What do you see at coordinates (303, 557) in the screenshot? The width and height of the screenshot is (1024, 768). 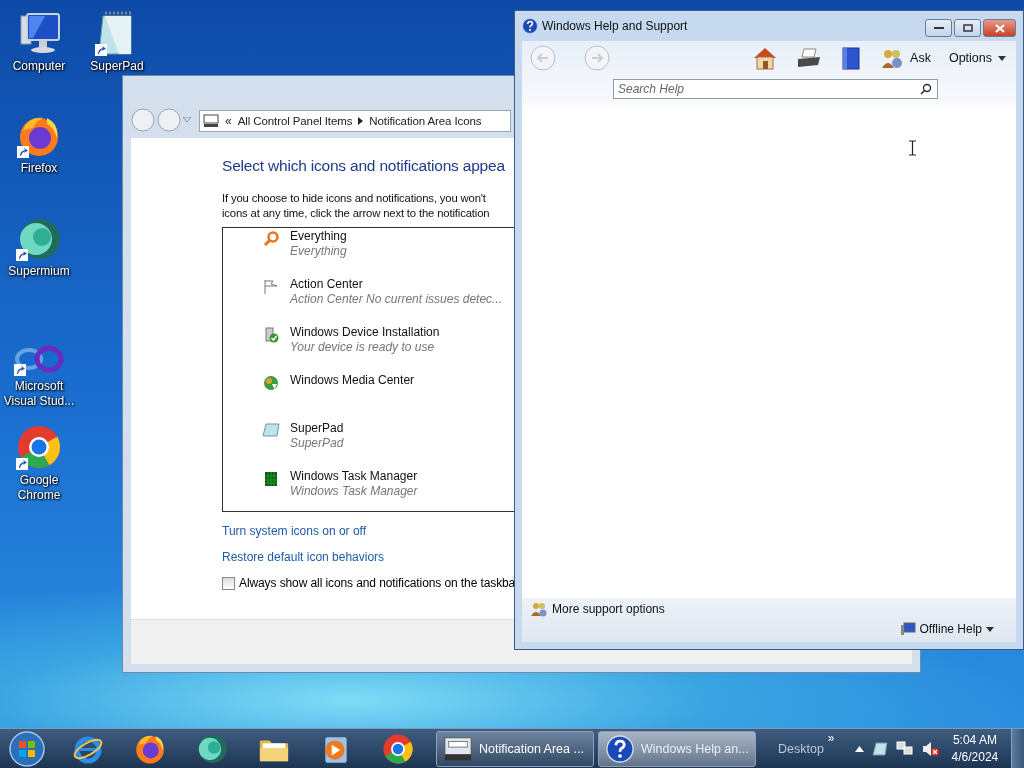 I see `link: Restore default icon behaviors` at bounding box center [303, 557].